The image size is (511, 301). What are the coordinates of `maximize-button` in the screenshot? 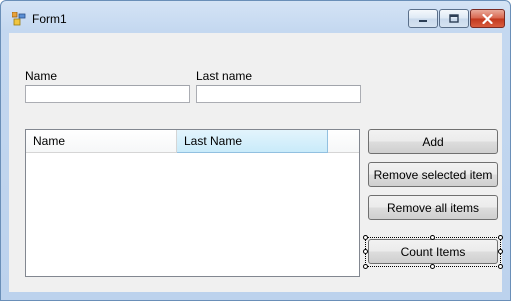 It's located at (454, 18).